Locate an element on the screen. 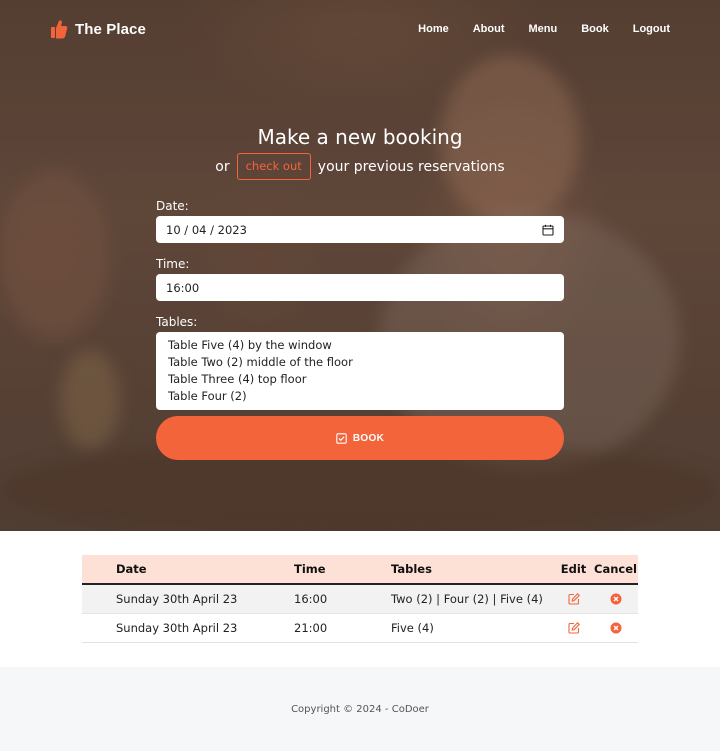 This screenshot has height=751, width=720. brand-name: The Place is located at coordinates (110, 29).